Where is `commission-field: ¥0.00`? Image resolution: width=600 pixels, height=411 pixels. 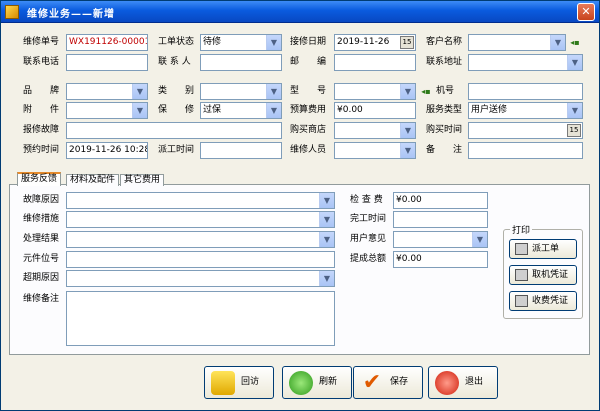
commission-field: ¥0.00 is located at coordinates (440, 259).